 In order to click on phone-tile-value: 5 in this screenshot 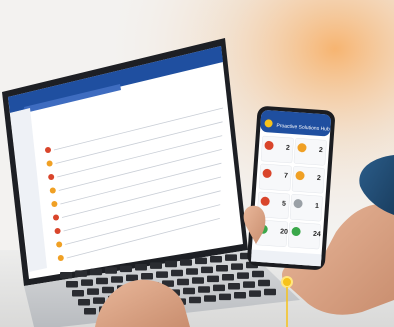, I will do `click(284, 203)`.